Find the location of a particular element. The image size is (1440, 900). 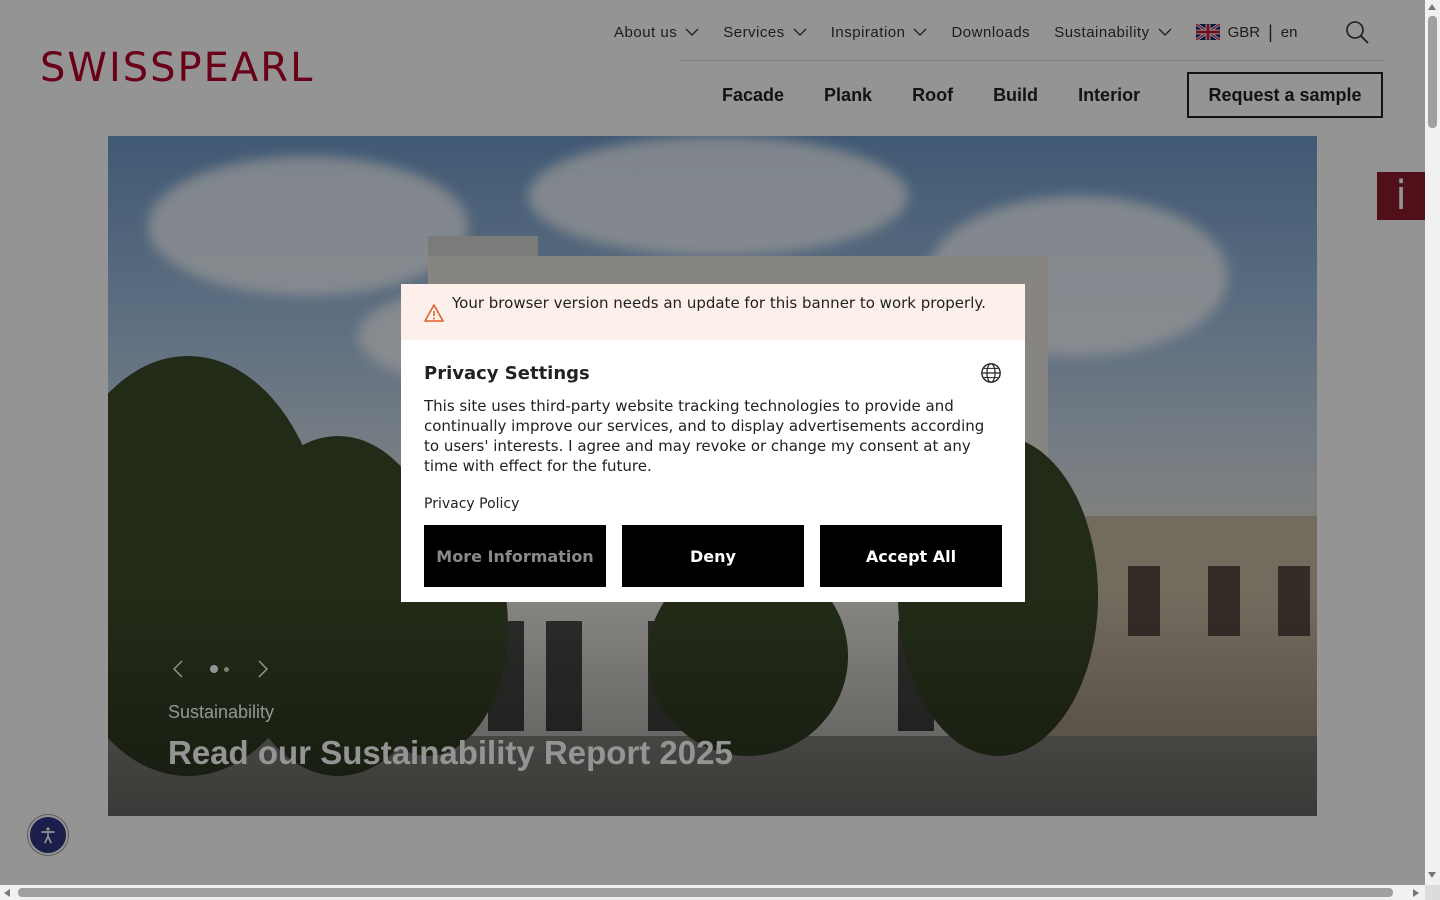

vertical-scrollbar is located at coordinates (1432, 442).